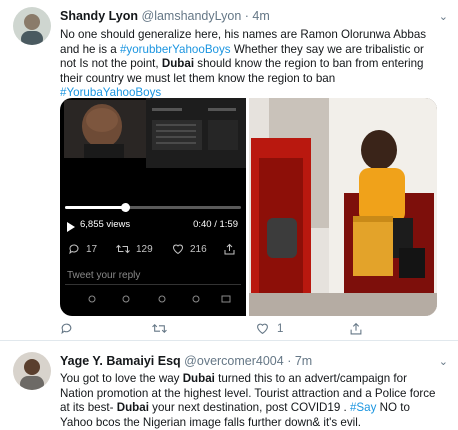 The height and width of the screenshot is (430, 458). What do you see at coordinates (103, 275) in the screenshot?
I see `video-reply-input: Tweet your reply` at bounding box center [103, 275].